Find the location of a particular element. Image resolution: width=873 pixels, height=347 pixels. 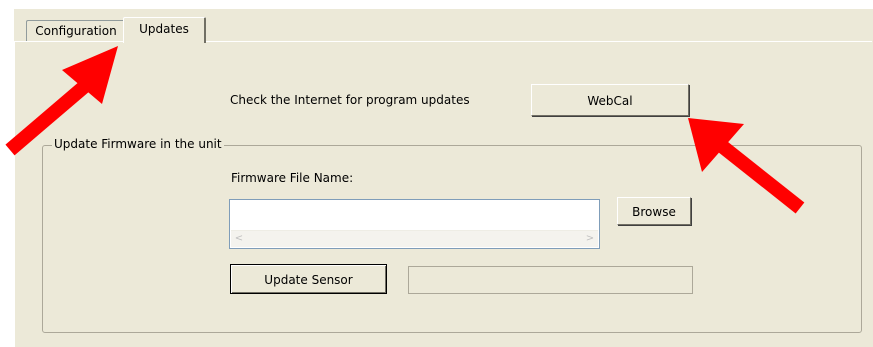

firmware-file-input is located at coordinates (414, 216).